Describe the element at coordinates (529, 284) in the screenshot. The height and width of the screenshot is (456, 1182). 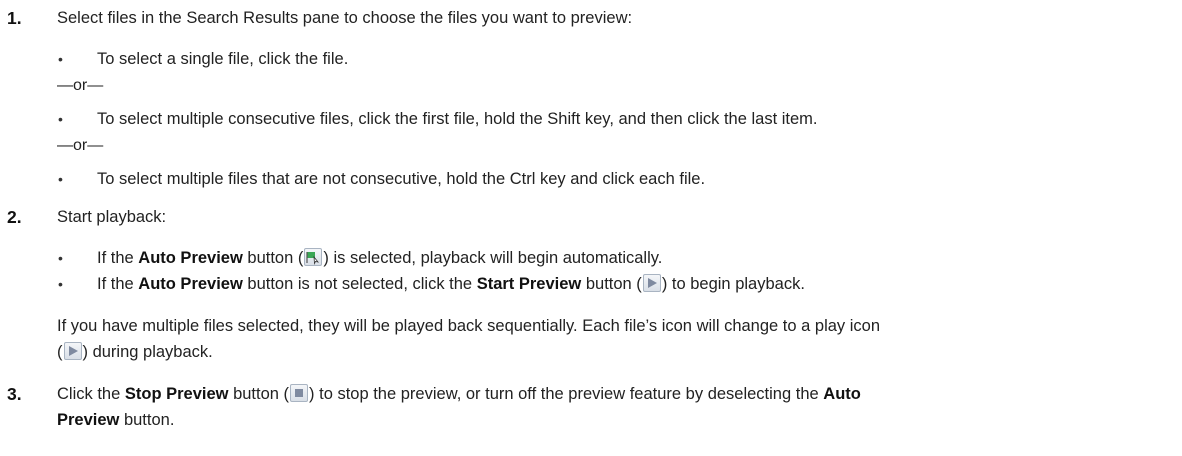
I see `start-preview-label: Start Preview` at that location.